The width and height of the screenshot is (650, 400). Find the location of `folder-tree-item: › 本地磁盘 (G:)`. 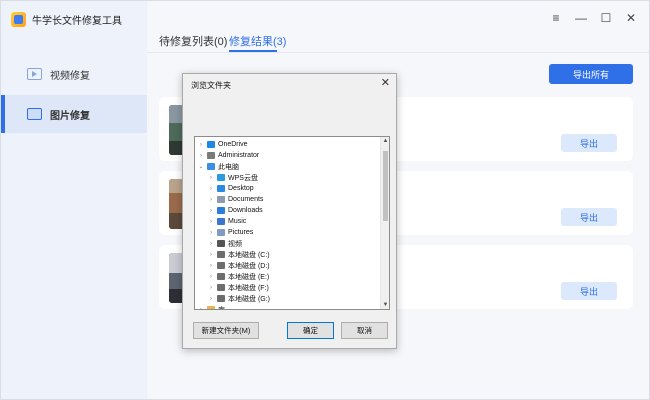

folder-tree-item: › 本地磁盘 (G:) is located at coordinates (239, 298).